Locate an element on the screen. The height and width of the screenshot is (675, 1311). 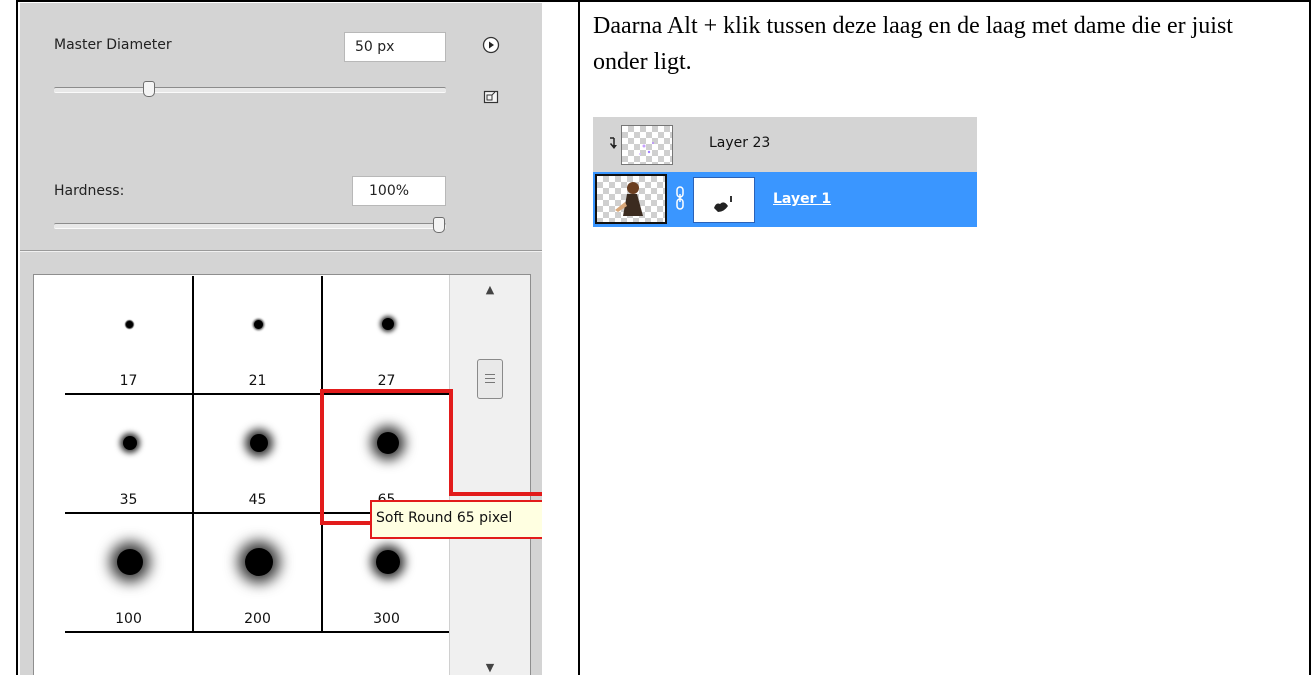
table-border-middle is located at coordinates (579, 337).